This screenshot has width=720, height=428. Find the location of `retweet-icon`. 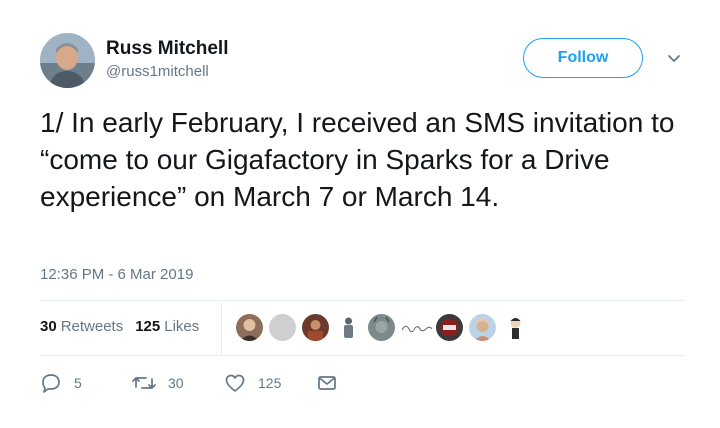

retweet-icon is located at coordinates (144, 383).